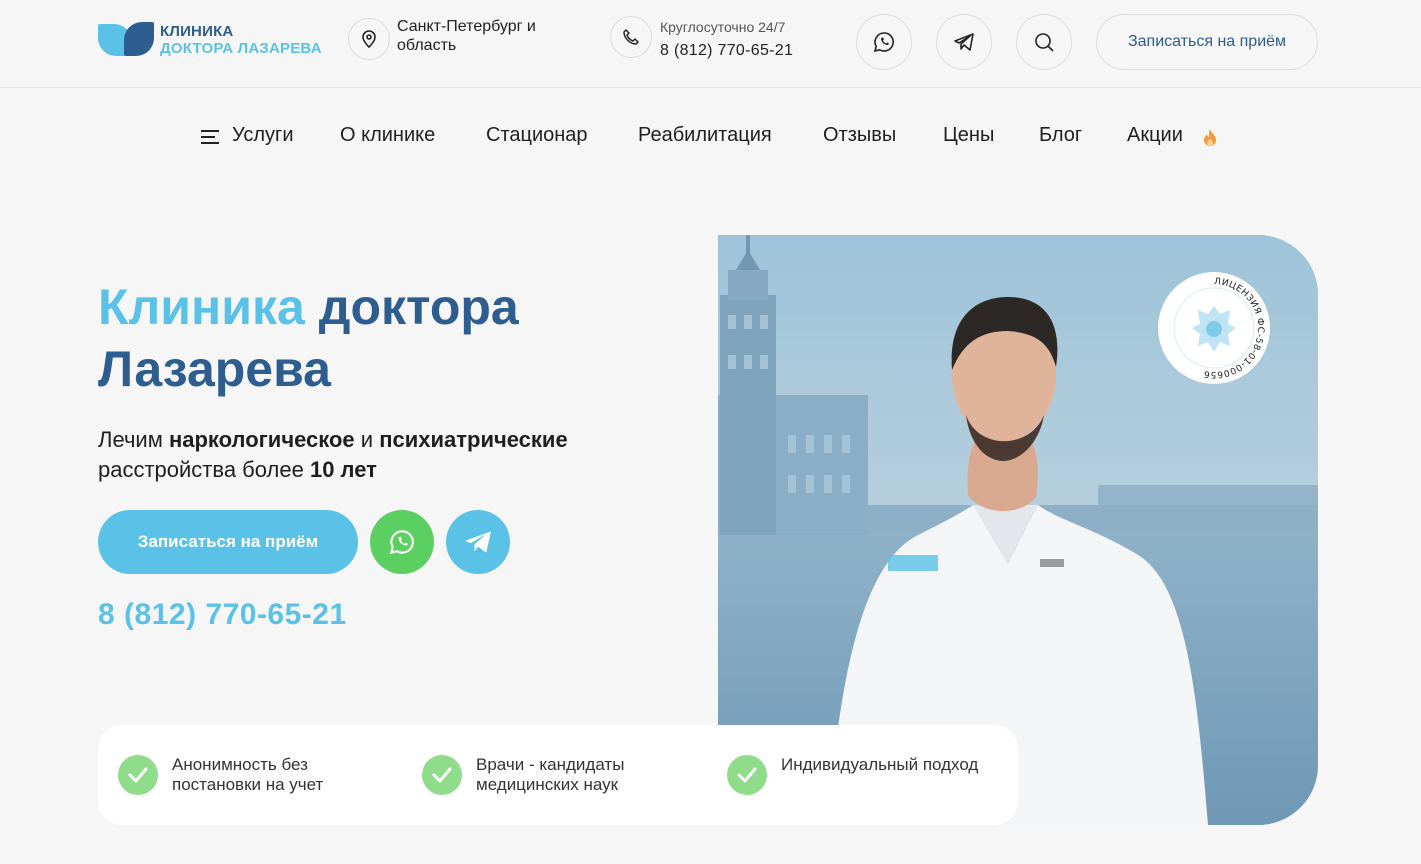 The width and height of the screenshot is (1421, 864). I want to click on coat-of-arms-icon, so click(1214, 329).